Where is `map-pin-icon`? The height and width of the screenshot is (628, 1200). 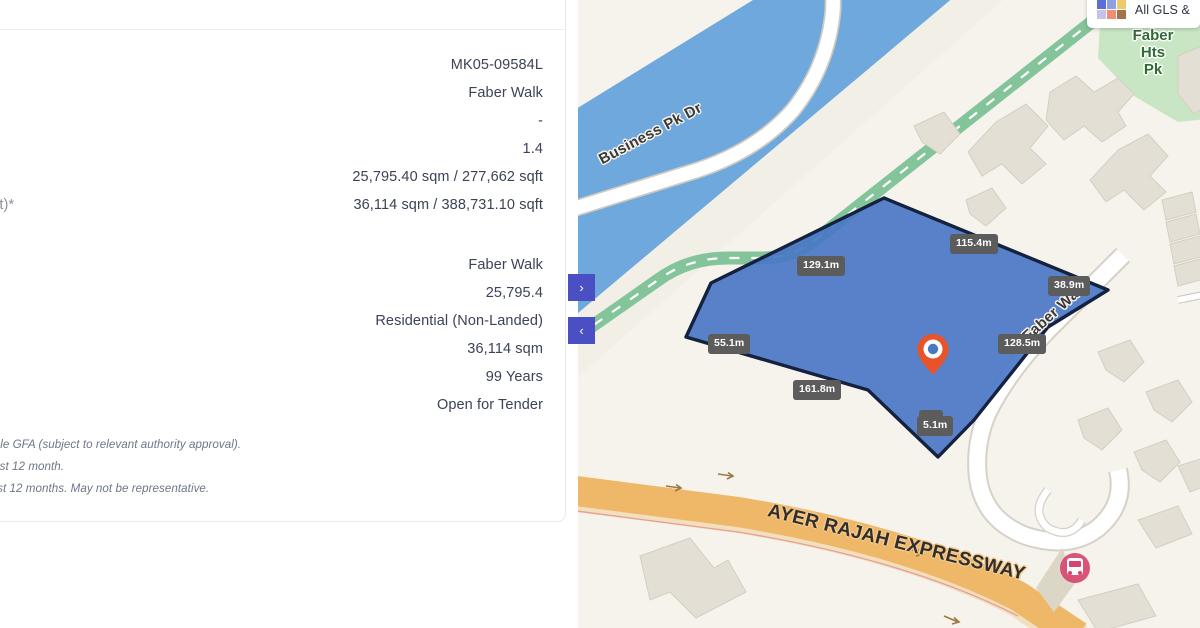 map-pin-icon is located at coordinates (933, 354).